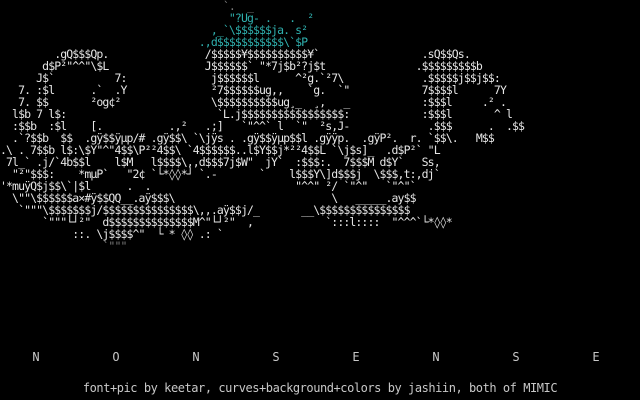 The height and width of the screenshot is (400, 640). Describe the element at coordinates (320, 357) in the screenshot. I see `title-nonsense: N O N S E N S E` at that location.